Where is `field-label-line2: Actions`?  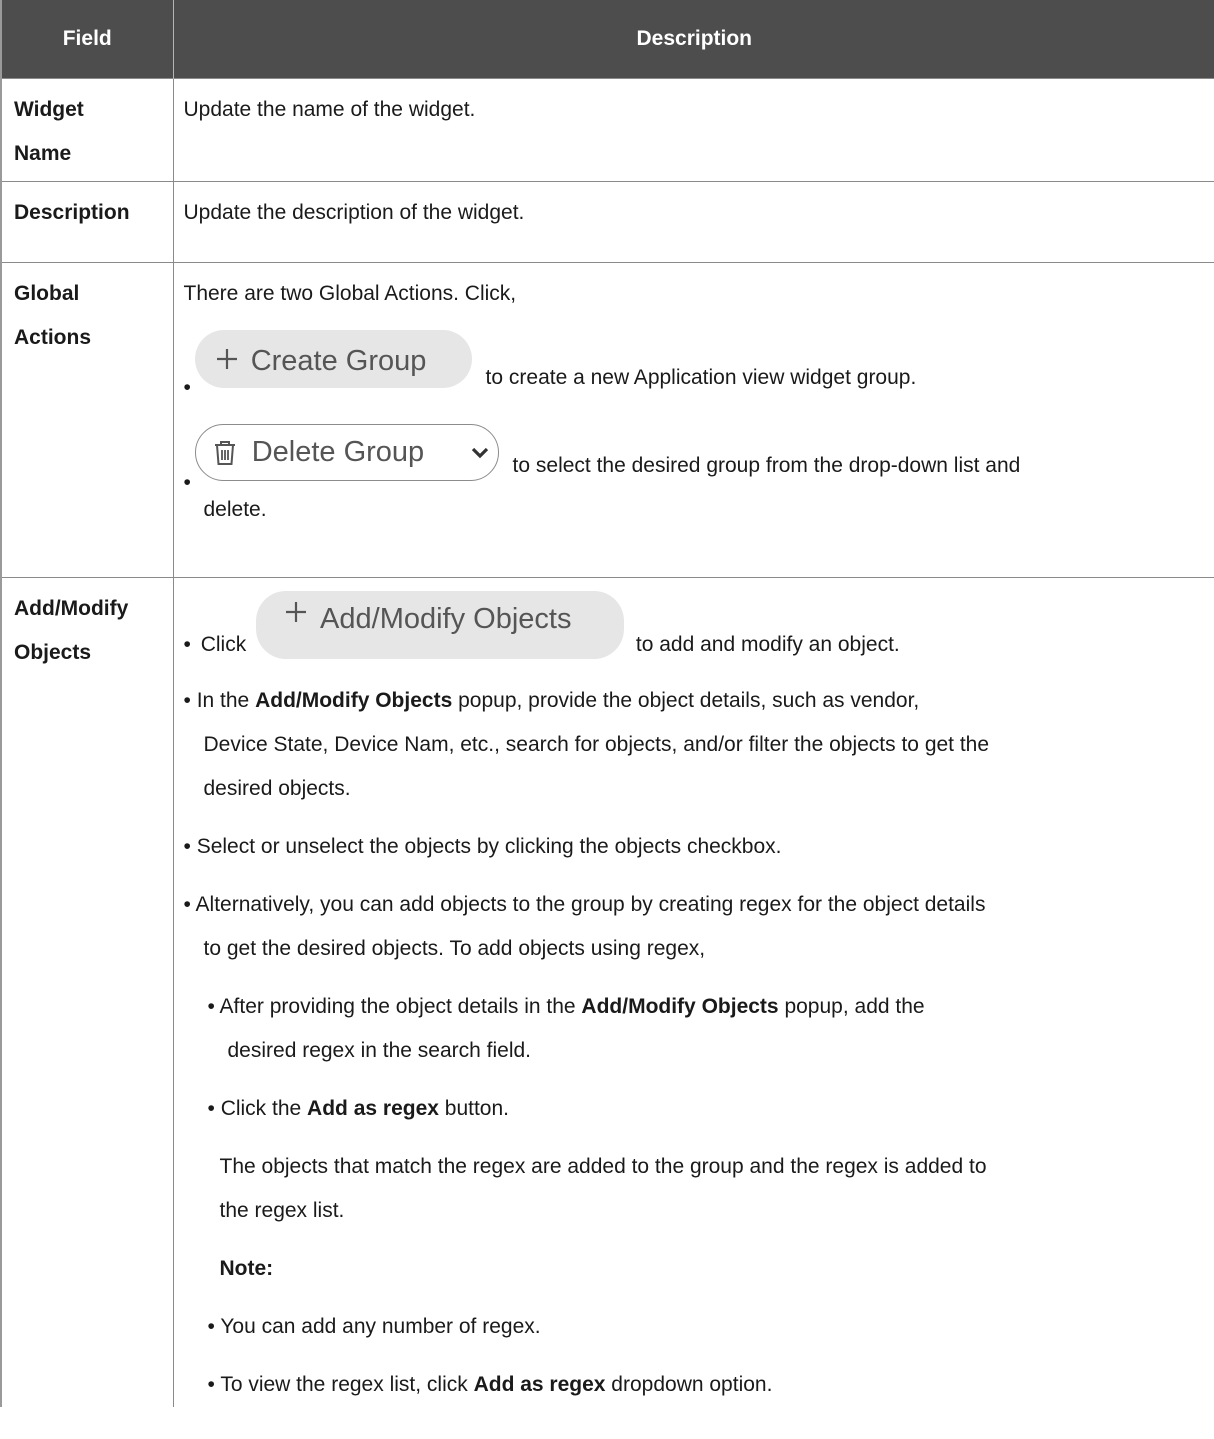 field-label-line2: Actions is located at coordinates (53, 337).